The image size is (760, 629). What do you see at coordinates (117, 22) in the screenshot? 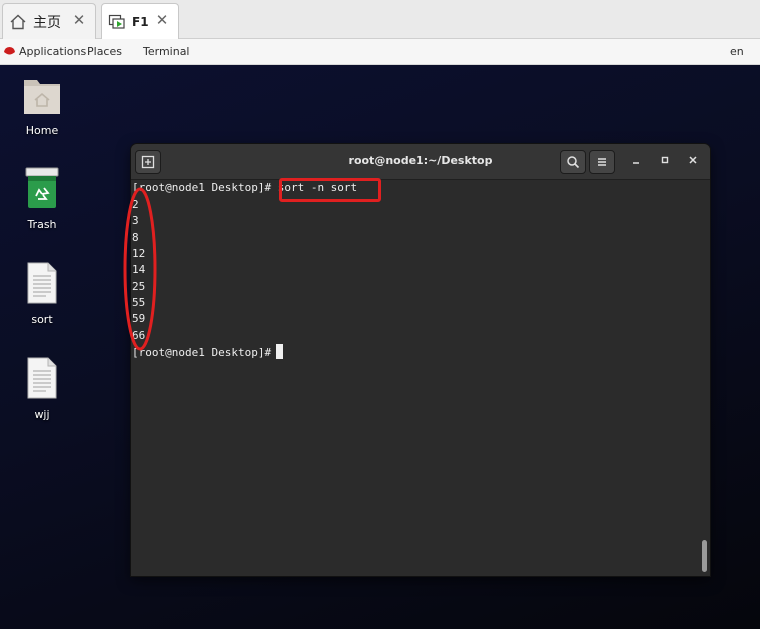
I see `vm-console-icon` at bounding box center [117, 22].